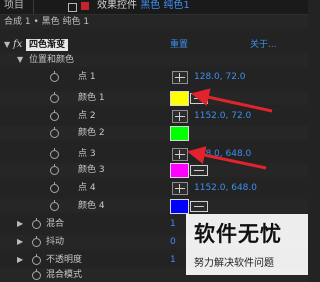  Describe the element at coordinates (154, 77) in the screenshot. I see `property-row-point1: 点 1 128.0, 72.0` at that location.